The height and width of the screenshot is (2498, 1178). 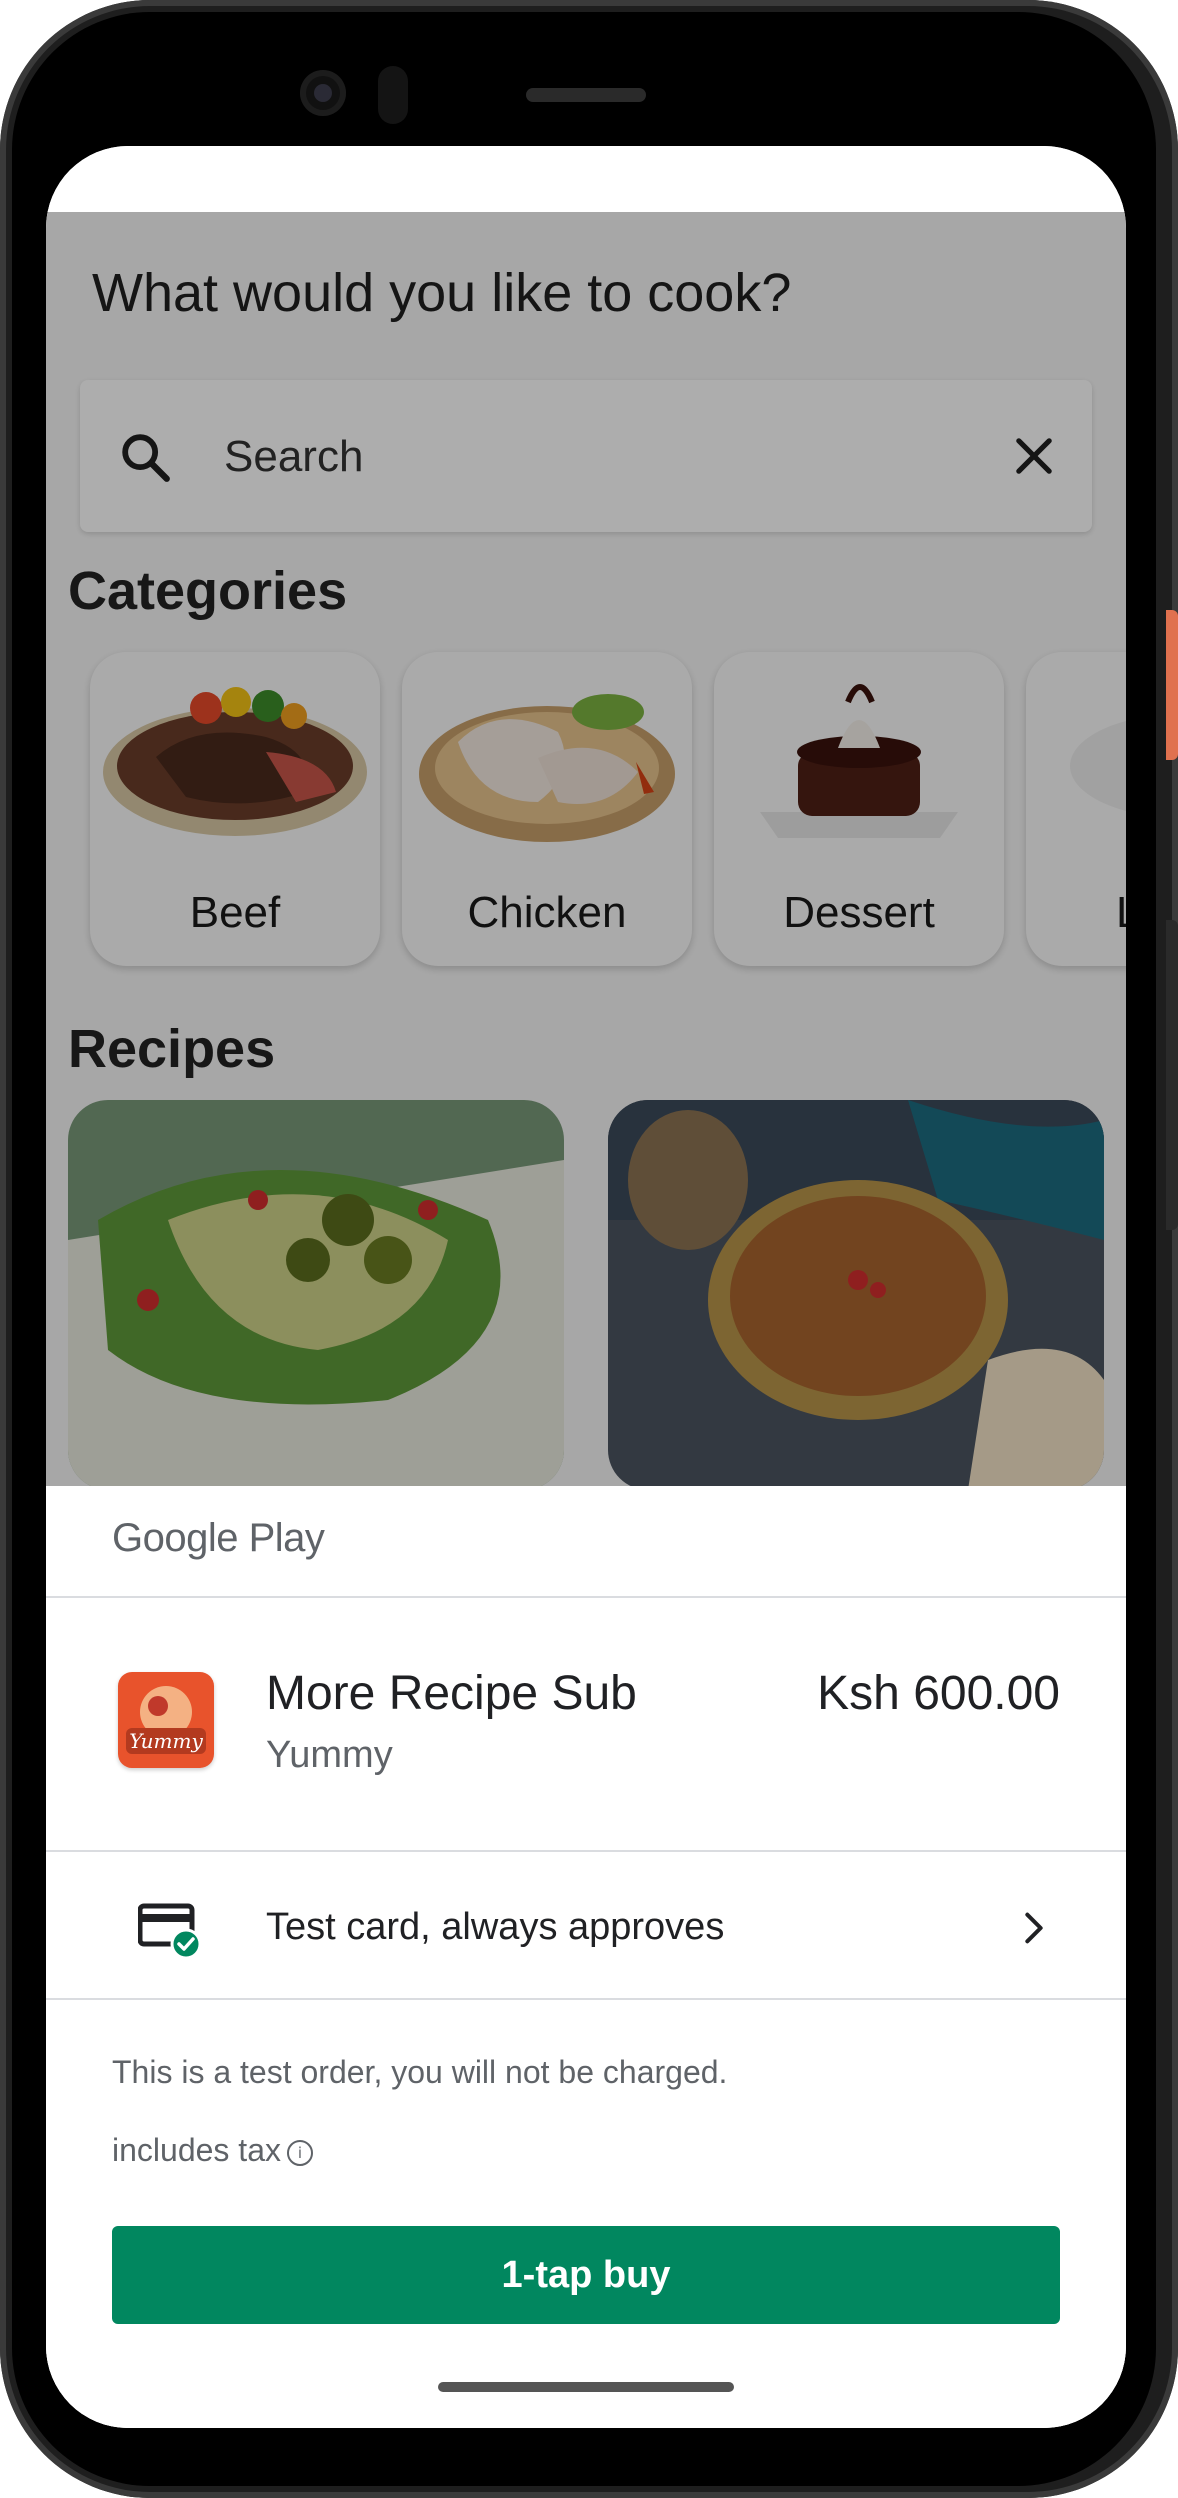 What do you see at coordinates (1172, 685) in the screenshot?
I see `power-button` at bounding box center [1172, 685].